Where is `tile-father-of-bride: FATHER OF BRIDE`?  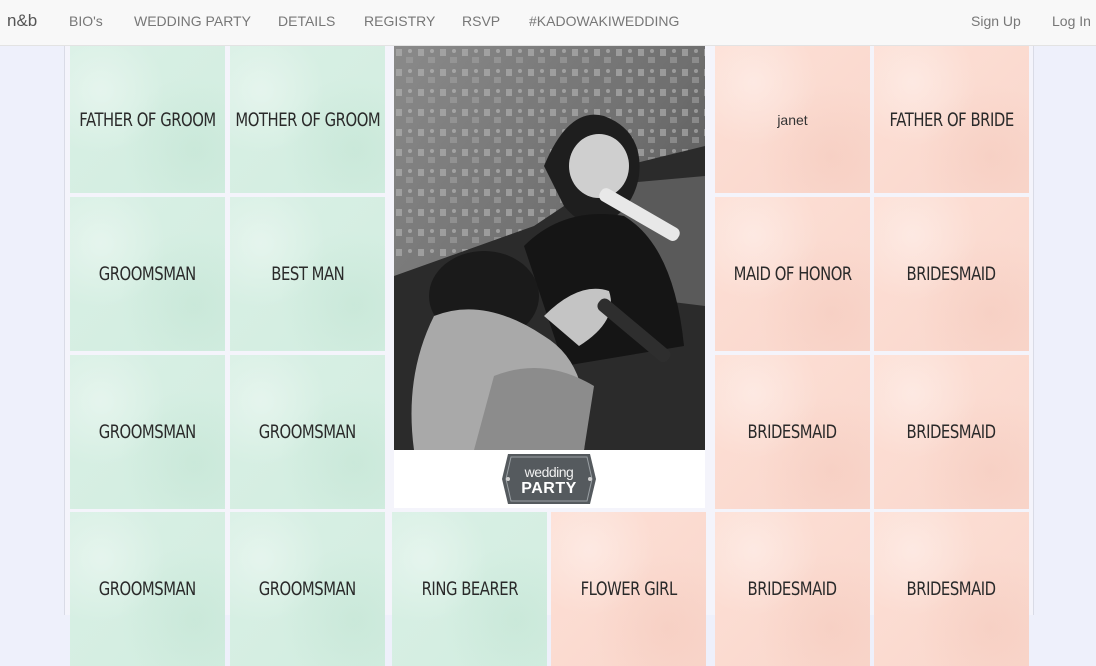 tile-father-of-bride: FATHER OF BRIDE is located at coordinates (951, 119).